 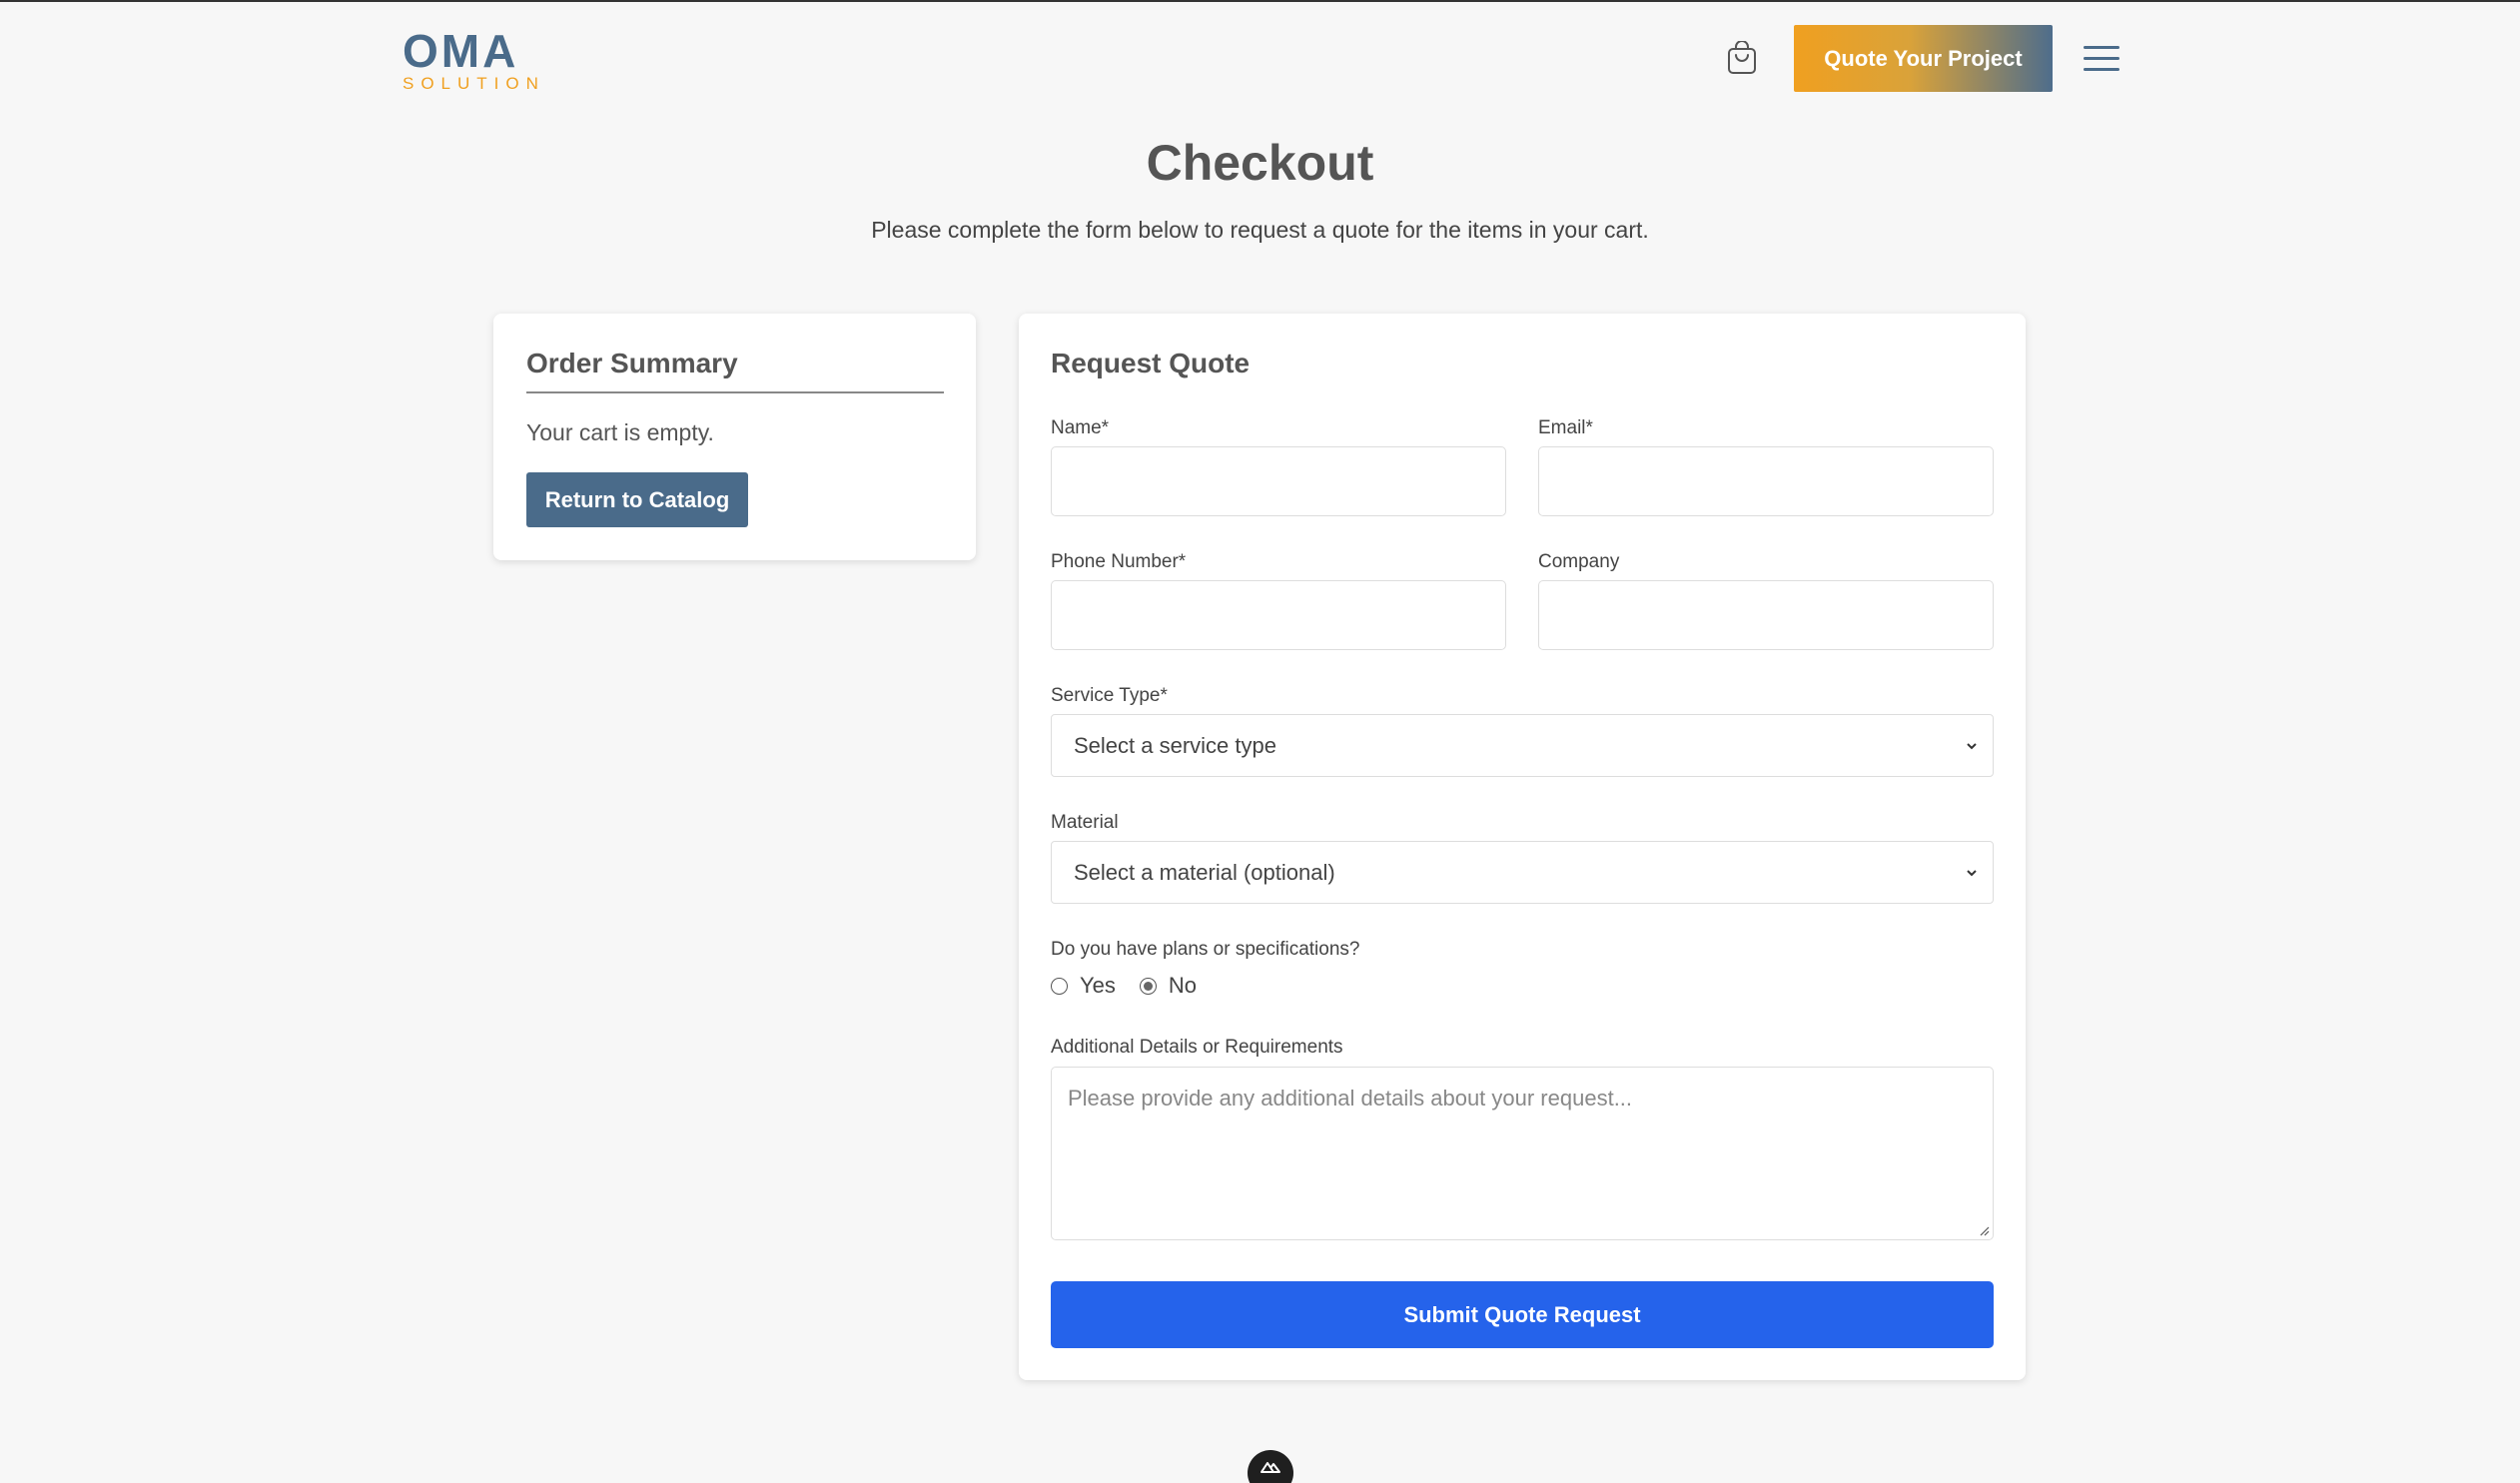 What do you see at coordinates (1984, 1230) in the screenshot?
I see `resize-grip-icon` at bounding box center [1984, 1230].